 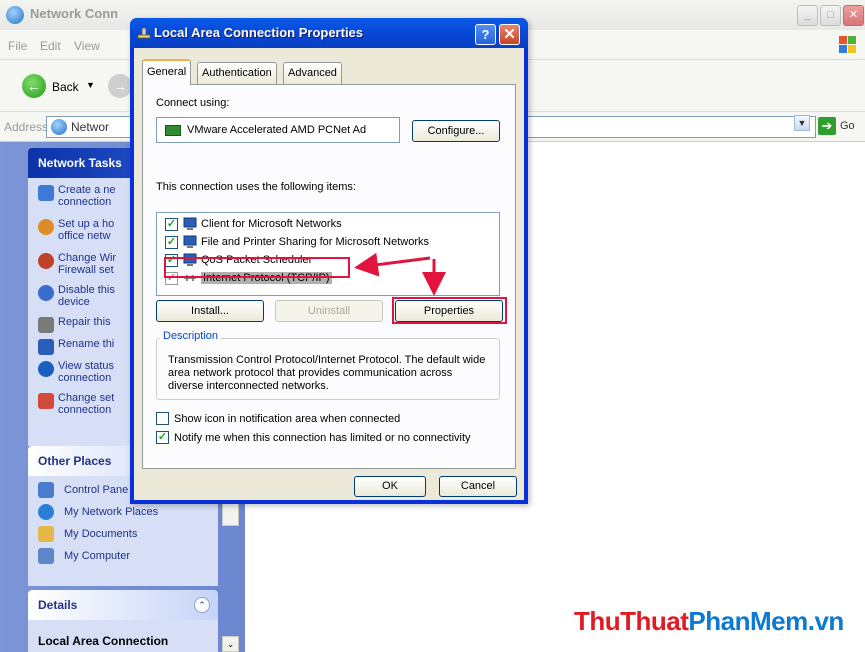 I want to click on rename-icon, so click(x=46, y=347).